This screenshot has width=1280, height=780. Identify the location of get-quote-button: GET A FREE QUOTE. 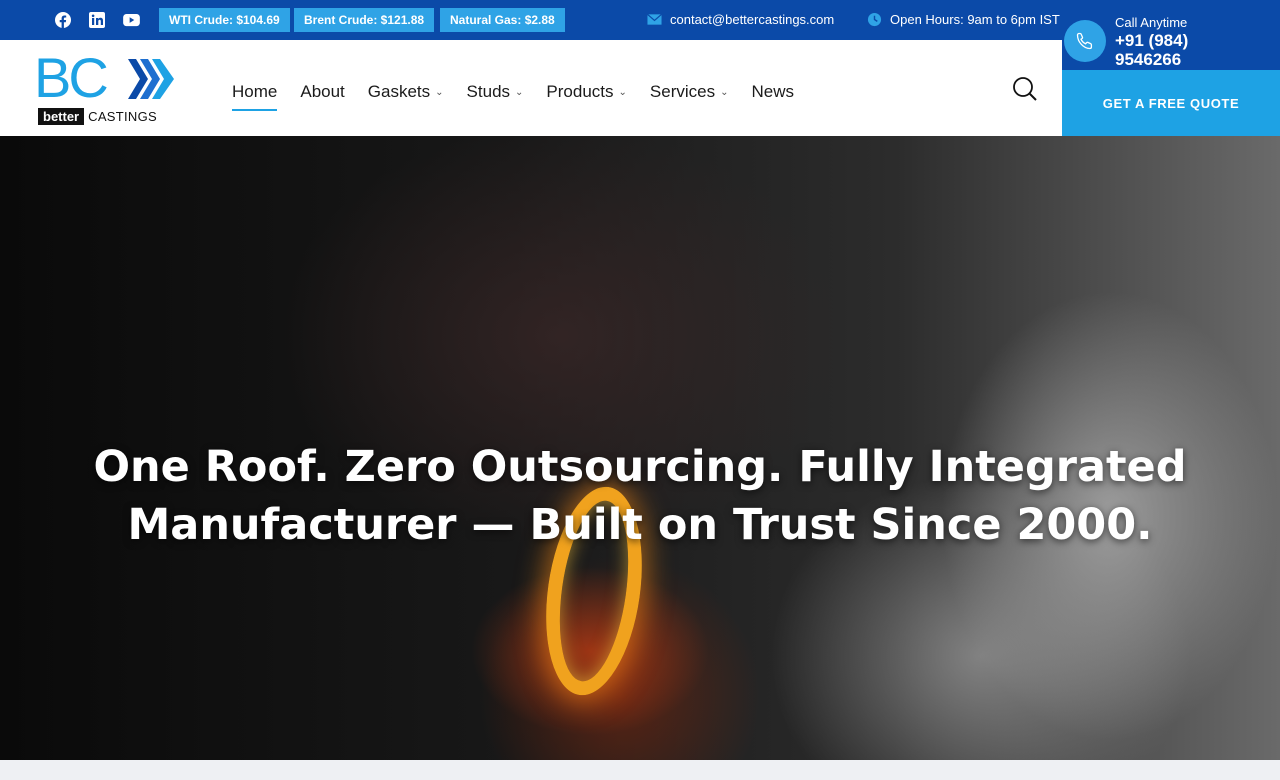
(1171, 103).